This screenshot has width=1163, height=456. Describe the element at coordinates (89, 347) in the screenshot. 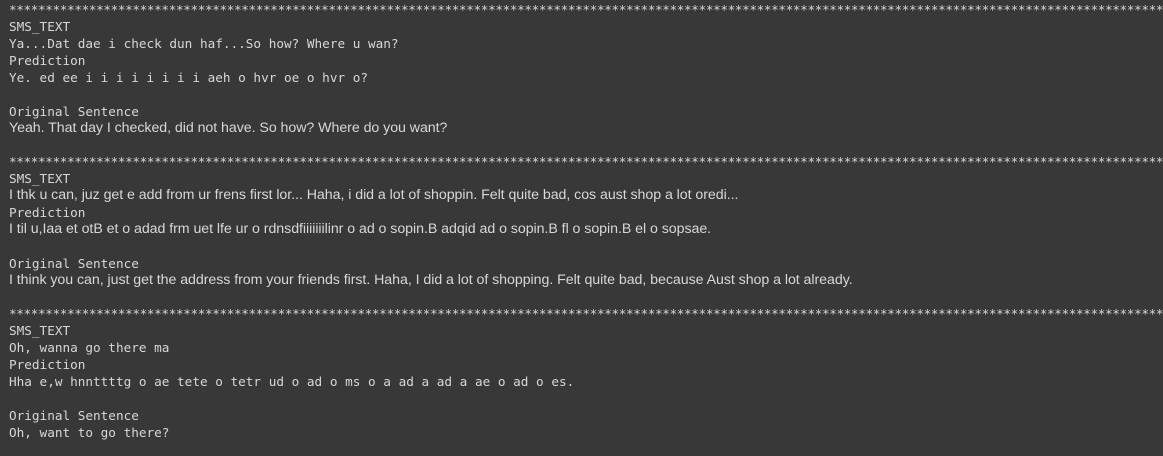

I see `sms-text-value: Oh, wanna go there ma` at that location.